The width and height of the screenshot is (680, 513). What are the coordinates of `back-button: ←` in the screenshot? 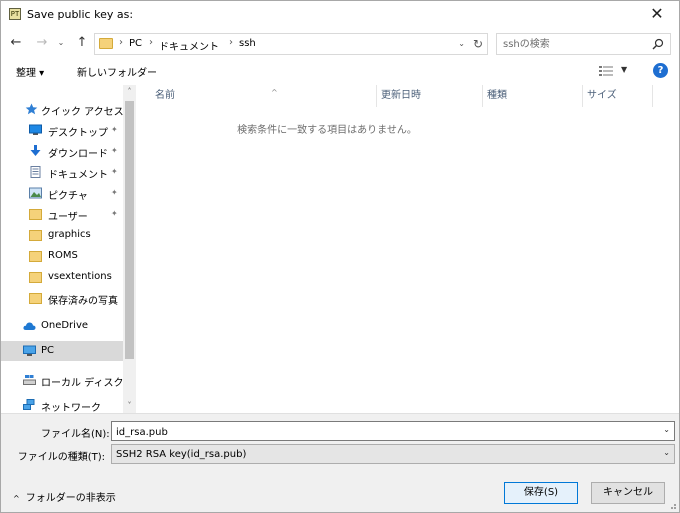 It's located at (16, 43).